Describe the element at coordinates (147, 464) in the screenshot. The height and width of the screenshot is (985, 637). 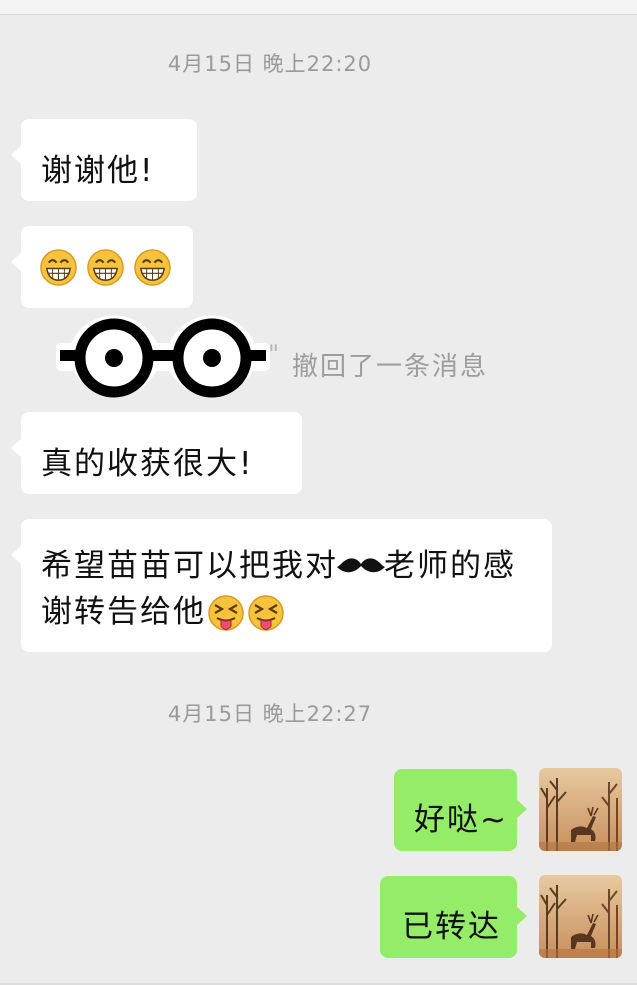
I see `message-text: 真的收获很大!` at that location.